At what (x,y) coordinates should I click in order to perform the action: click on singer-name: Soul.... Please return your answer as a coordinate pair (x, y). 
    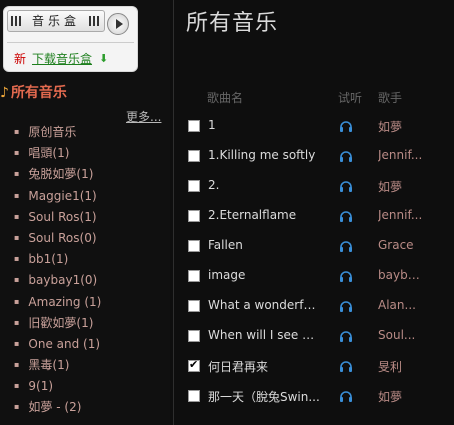
    Looking at the image, I should click on (401, 335).